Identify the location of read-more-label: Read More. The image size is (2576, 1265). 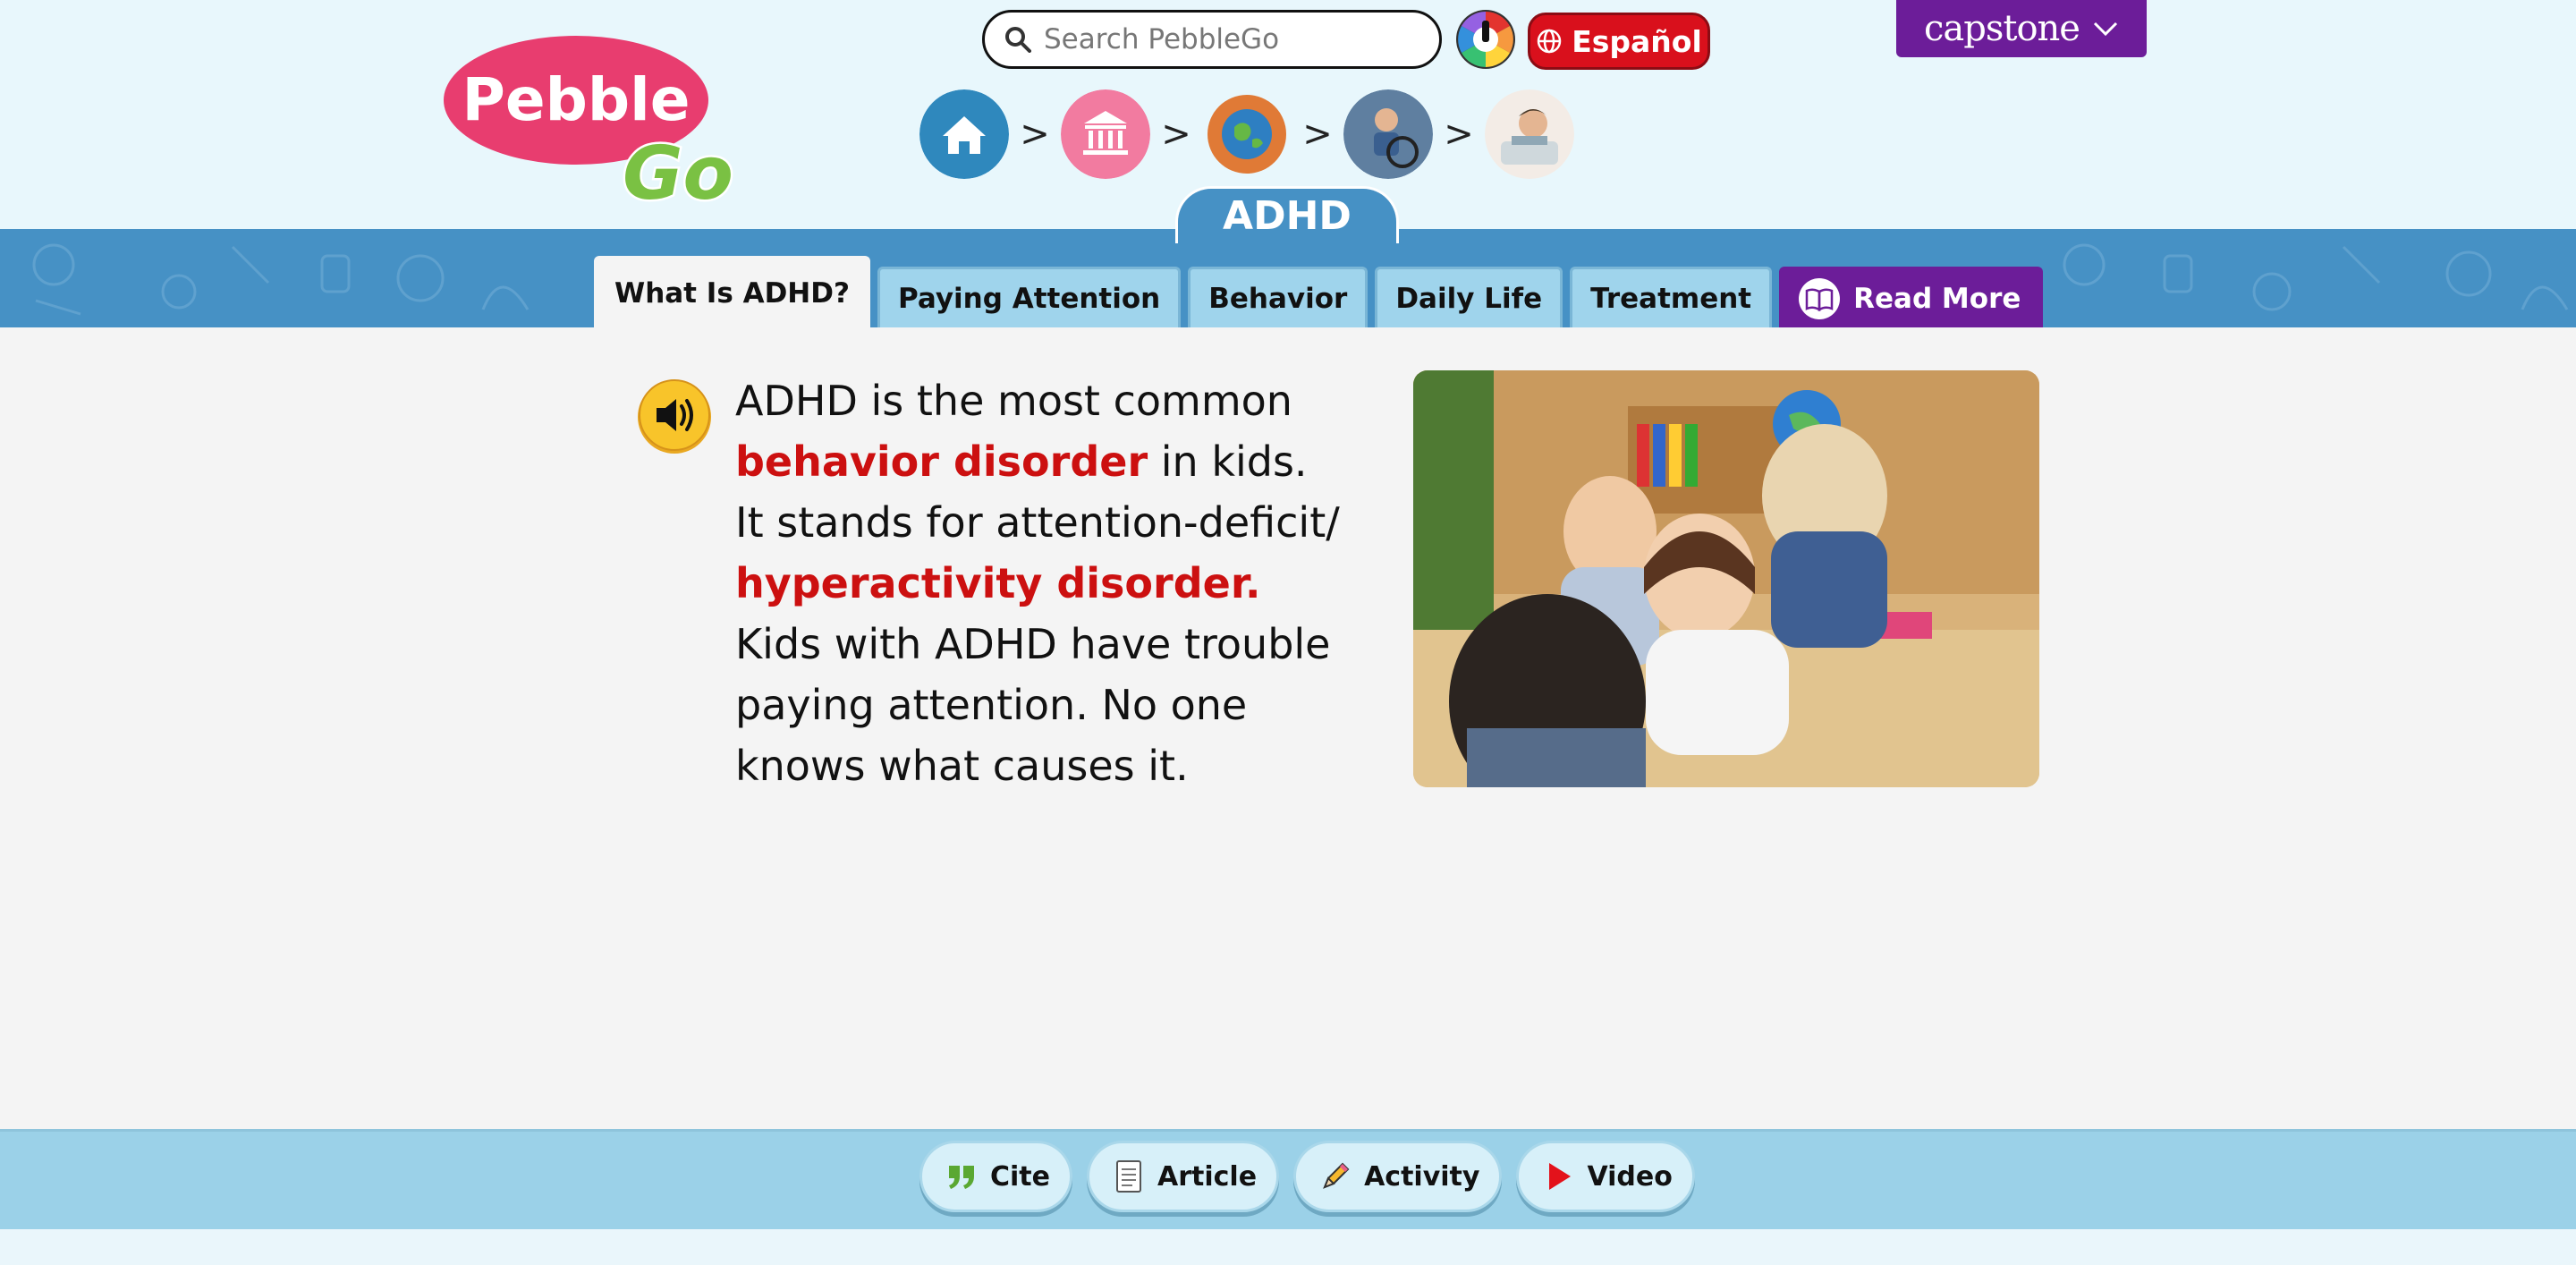
(1937, 298).